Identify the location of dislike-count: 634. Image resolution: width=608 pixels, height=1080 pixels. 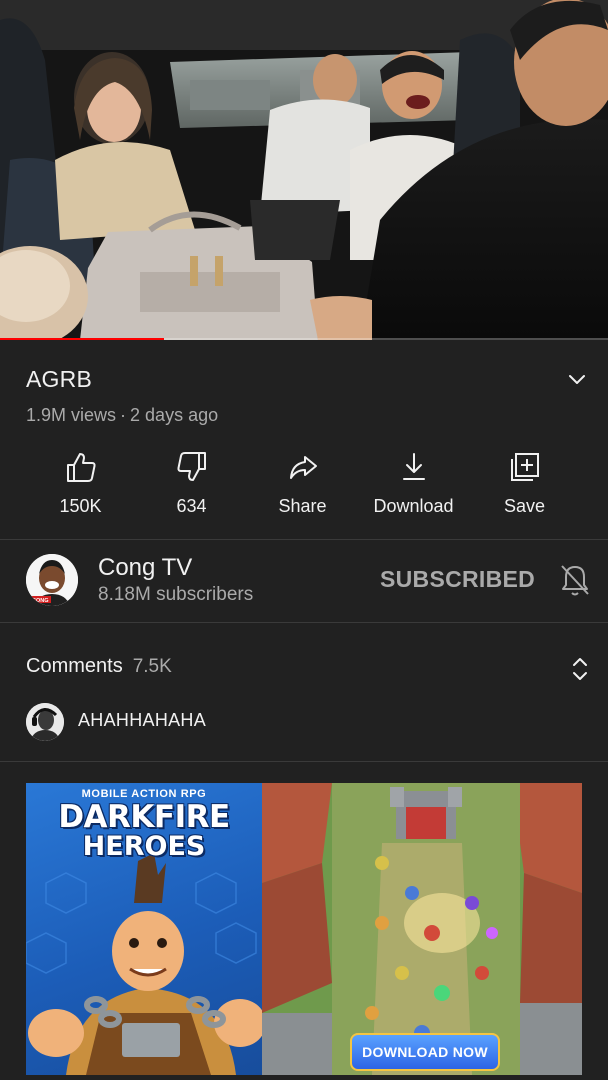
(191, 506).